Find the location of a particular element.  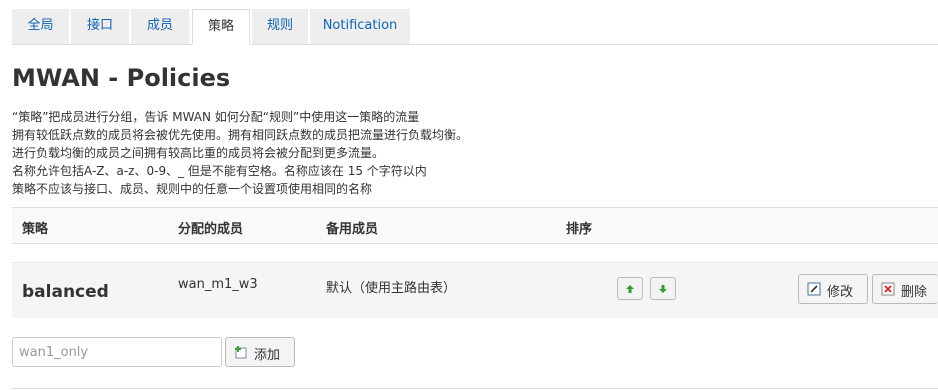

edit-label: 修改 is located at coordinates (840, 292).